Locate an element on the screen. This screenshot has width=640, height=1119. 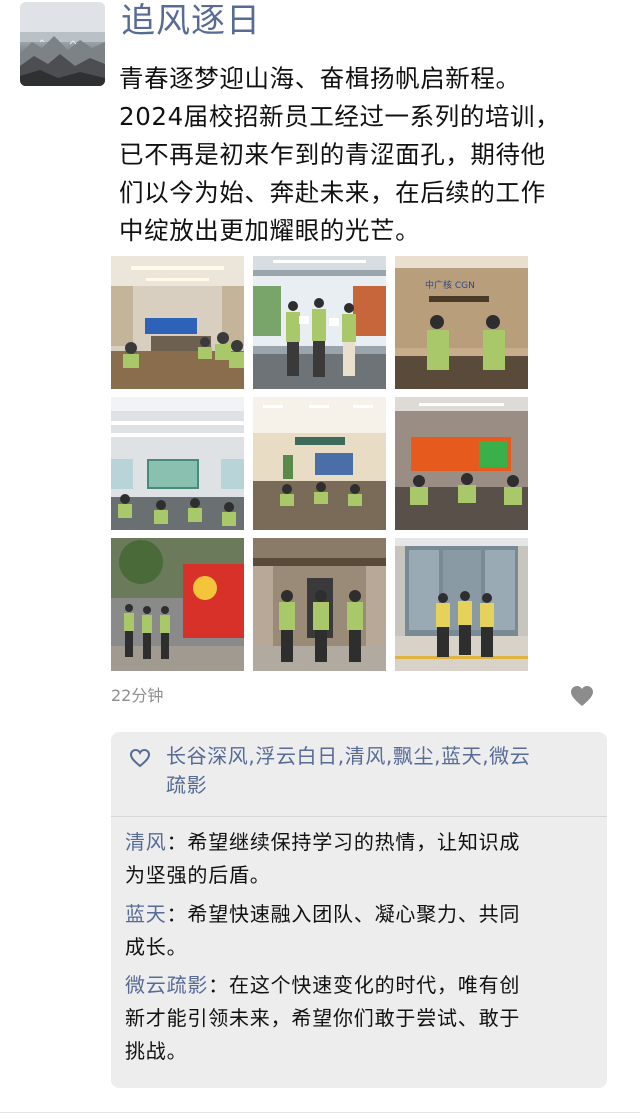
comment-author: 清风 is located at coordinates (146, 842).